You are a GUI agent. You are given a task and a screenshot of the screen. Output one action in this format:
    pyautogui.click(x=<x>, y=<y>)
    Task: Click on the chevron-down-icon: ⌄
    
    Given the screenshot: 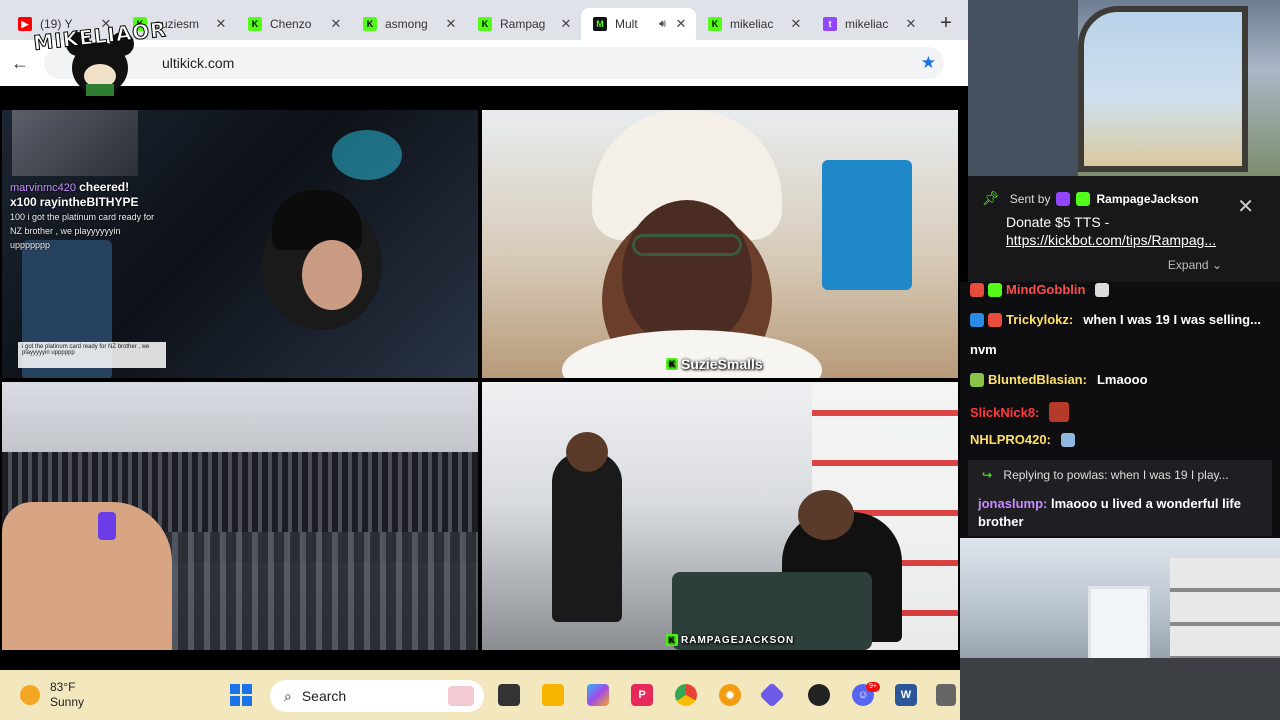 What is the action you would take?
    pyautogui.click(x=1216, y=265)
    